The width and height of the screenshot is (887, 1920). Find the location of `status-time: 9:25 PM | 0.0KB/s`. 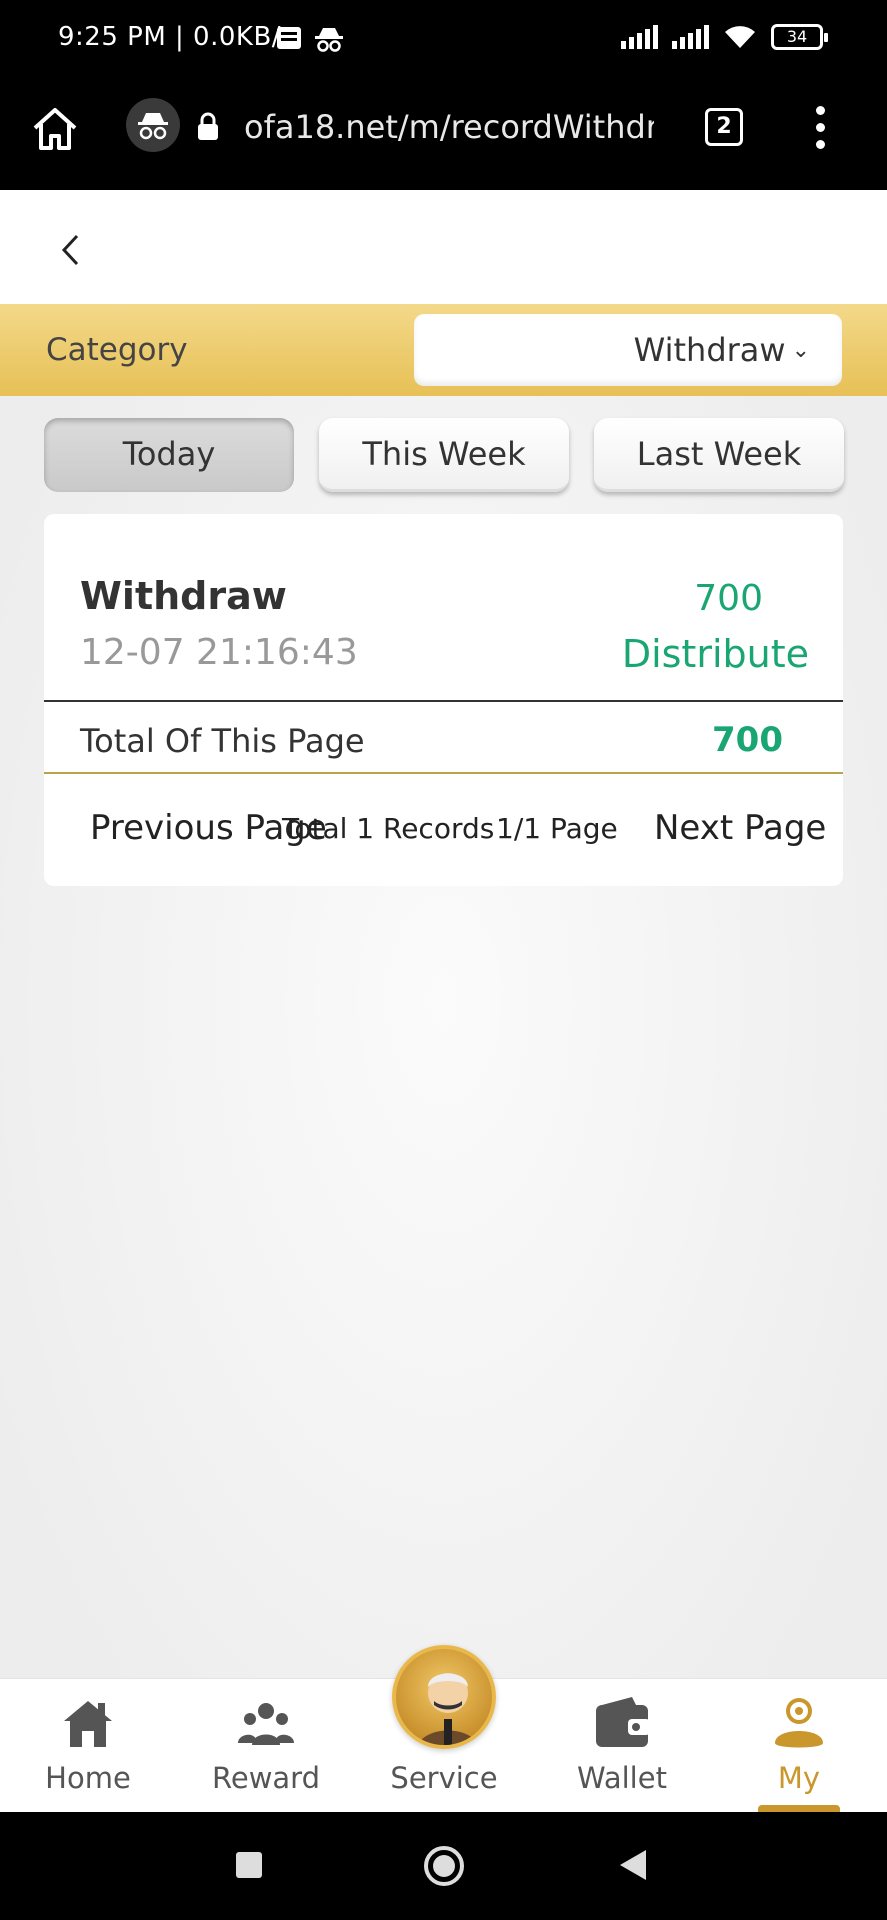

status-time: 9:25 PM | 0.0KB/s is located at coordinates (177, 37).